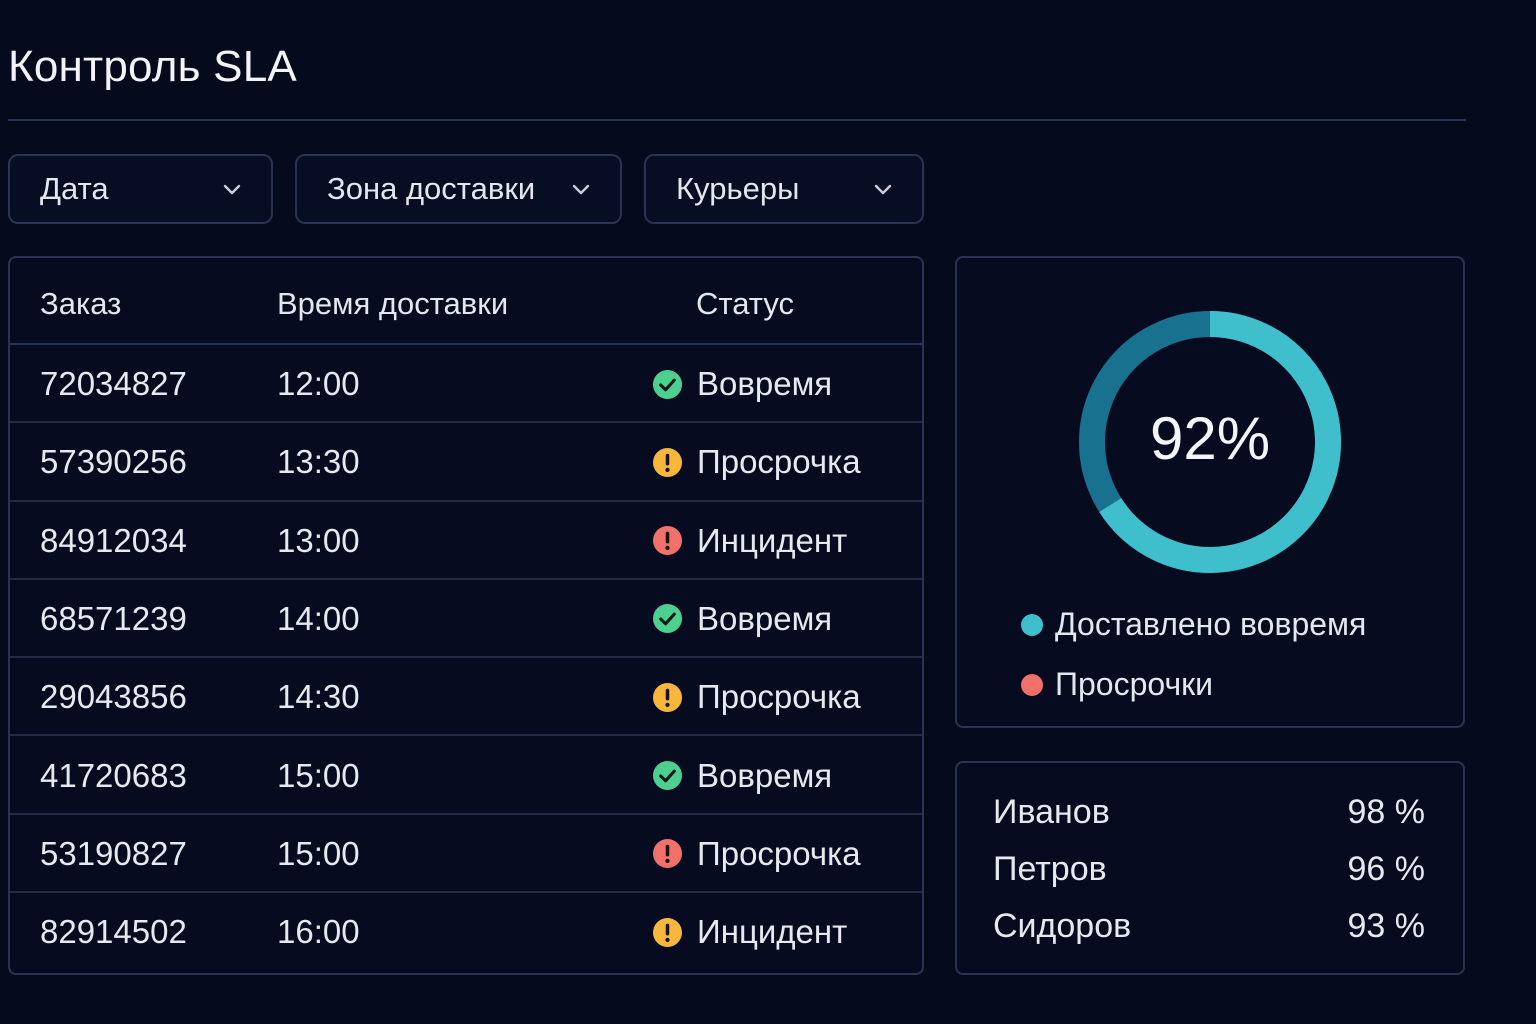 The image size is (1536, 1024). What do you see at coordinates (1210, 932) in the screenshot?
I see `courier-row: Сидоров 93 %` at bounding box center [1210, 932].